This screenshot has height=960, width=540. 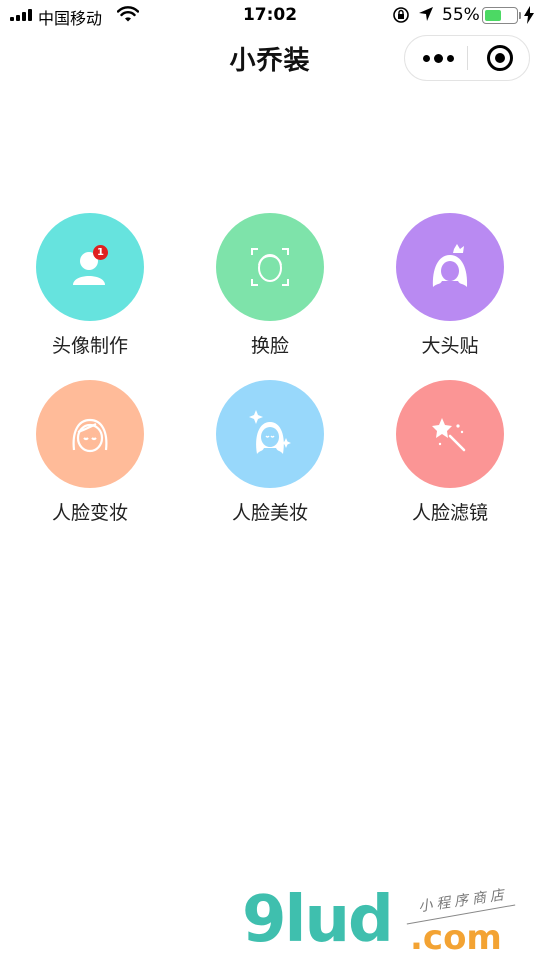 I want to click on tile-avatar-maker: 1 头像制作, so click(x=90, y=288).